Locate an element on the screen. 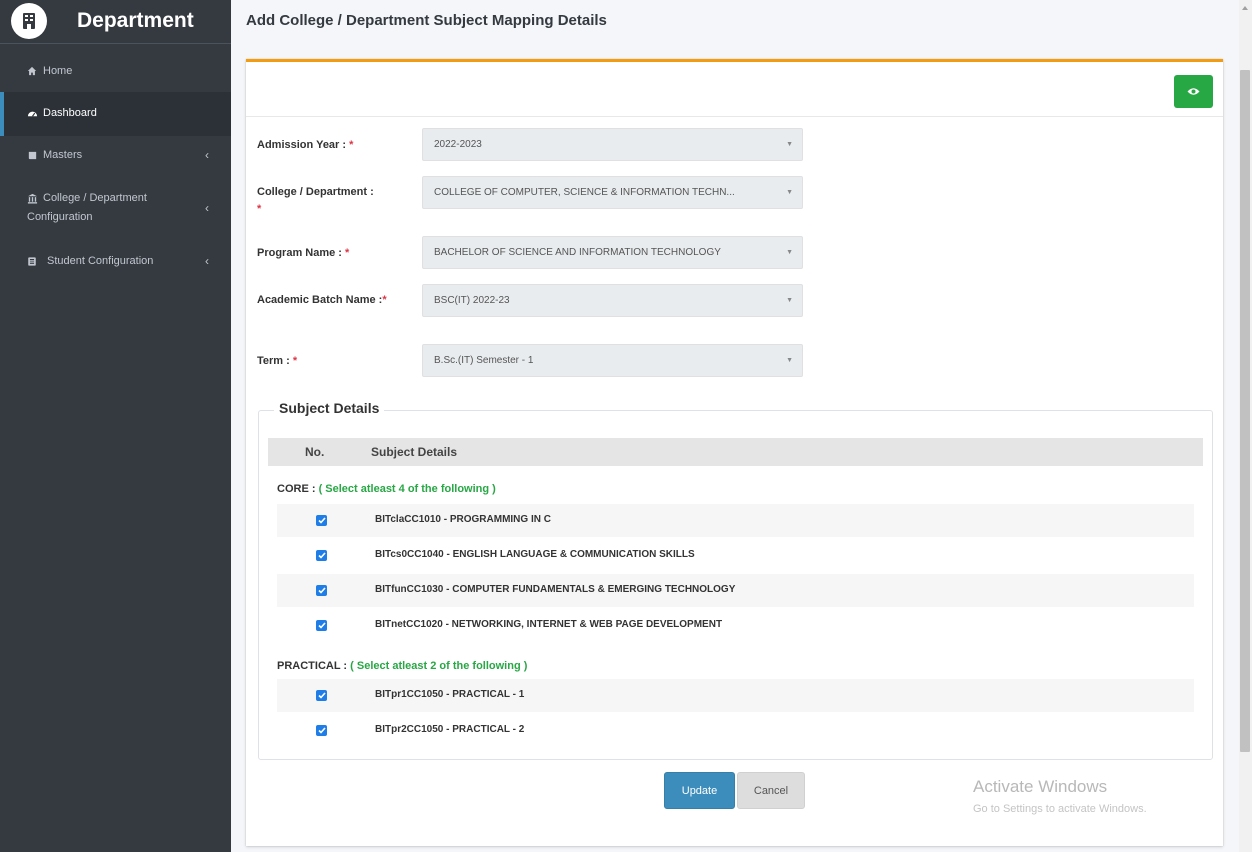 This screenshot has width=1252, height=852. program-label: Program Name : * is located at coordinates (303, 253).